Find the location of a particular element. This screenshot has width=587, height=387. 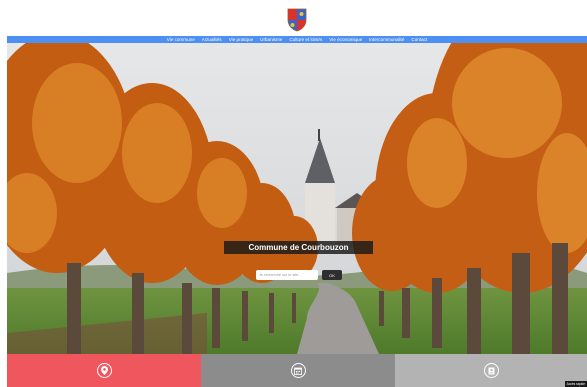

nav-item-contact: Contact is located at coordinates (419, 39).